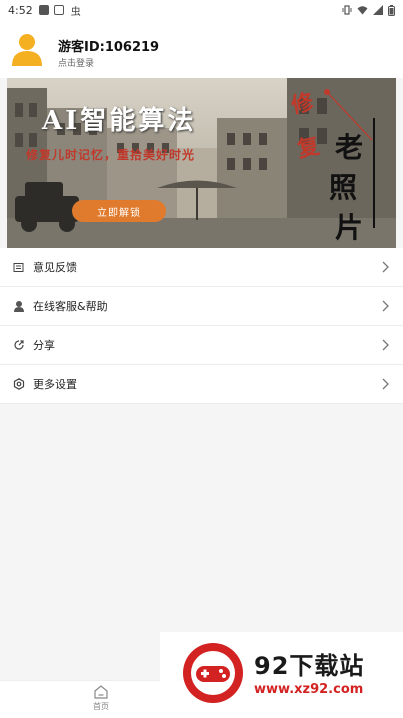 This screenshot has width=403, height=718. I want to click on support-icon, so click(18, 306).